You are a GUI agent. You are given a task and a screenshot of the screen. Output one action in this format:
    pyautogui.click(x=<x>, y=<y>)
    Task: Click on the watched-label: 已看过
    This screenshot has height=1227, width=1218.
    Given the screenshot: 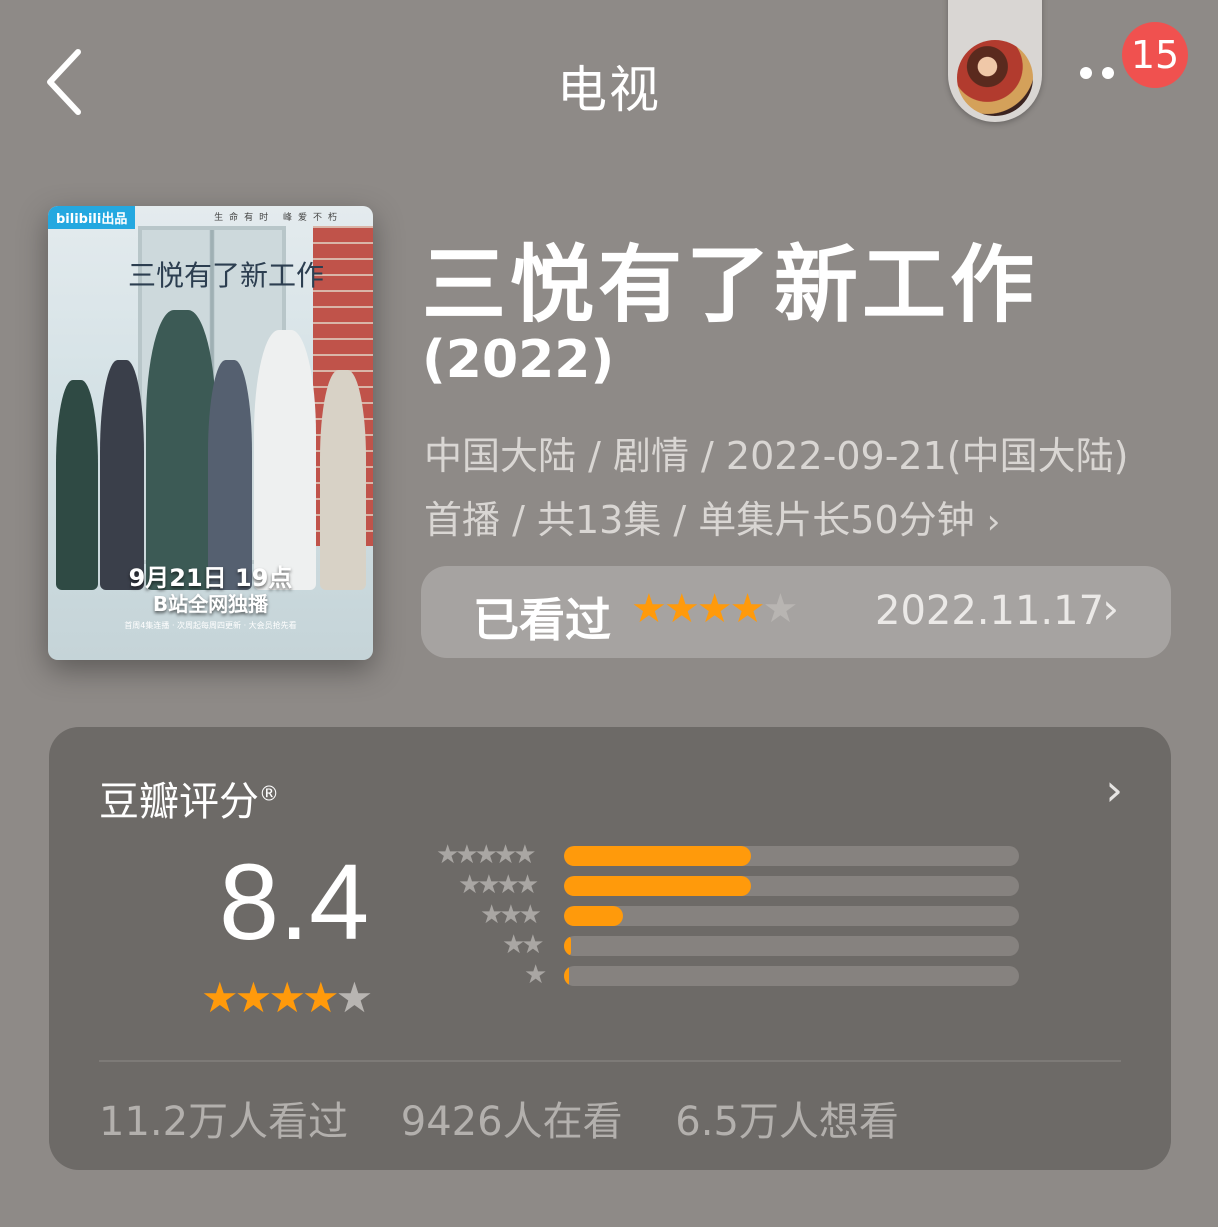 What is the action you would take?
    pyautogui.click(x=542, y=620)
    